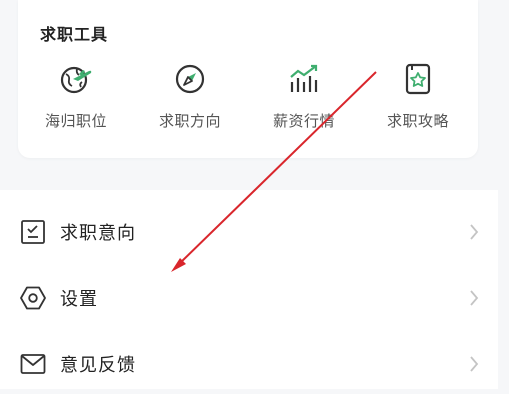 The width and height of the screenshot is (509, 394). I want to click on tool-salary-trends-label: 薪资行情, so click(303, 121).